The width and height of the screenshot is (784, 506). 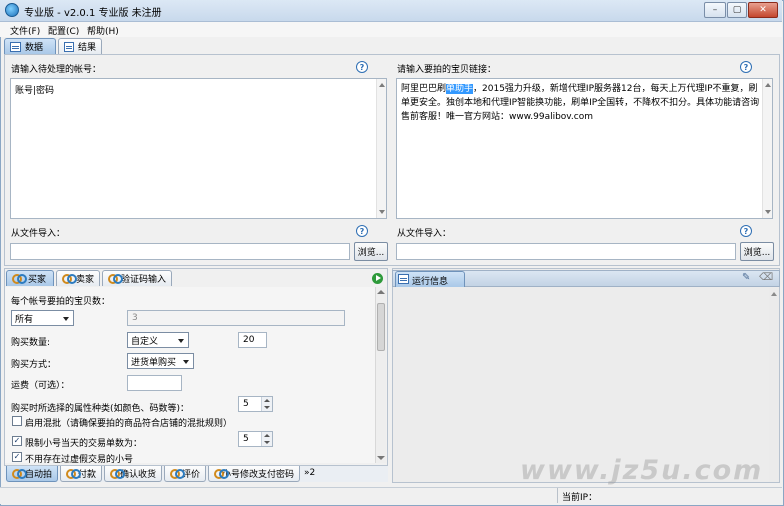 I want to click on links-import-label: 从文件导入：, so click(x=424, y=234).